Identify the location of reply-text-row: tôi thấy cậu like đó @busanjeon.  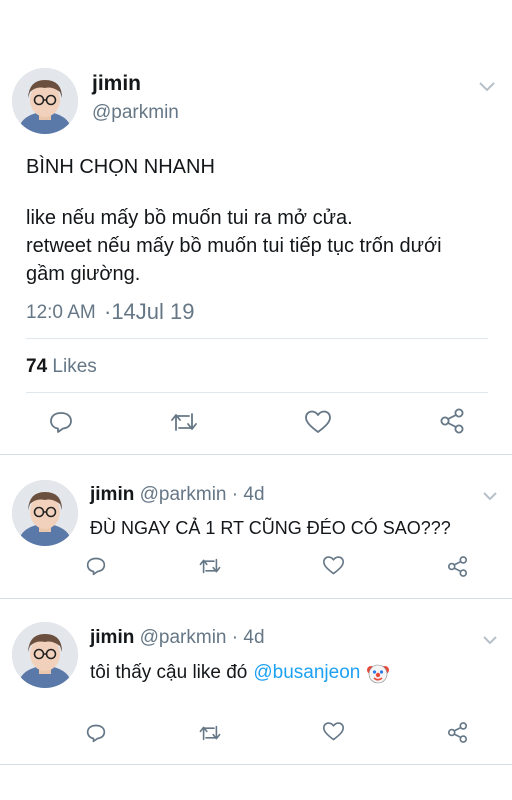
(240, 673).